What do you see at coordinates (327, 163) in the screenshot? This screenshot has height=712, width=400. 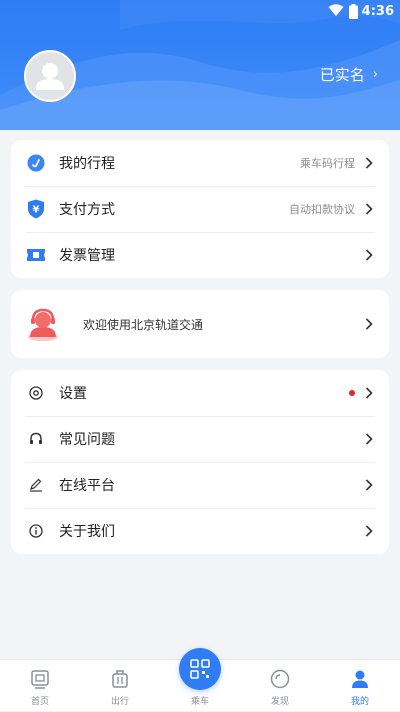 I see `menu-sub-label: 乘车码行程` at bounding box center [327, 163].